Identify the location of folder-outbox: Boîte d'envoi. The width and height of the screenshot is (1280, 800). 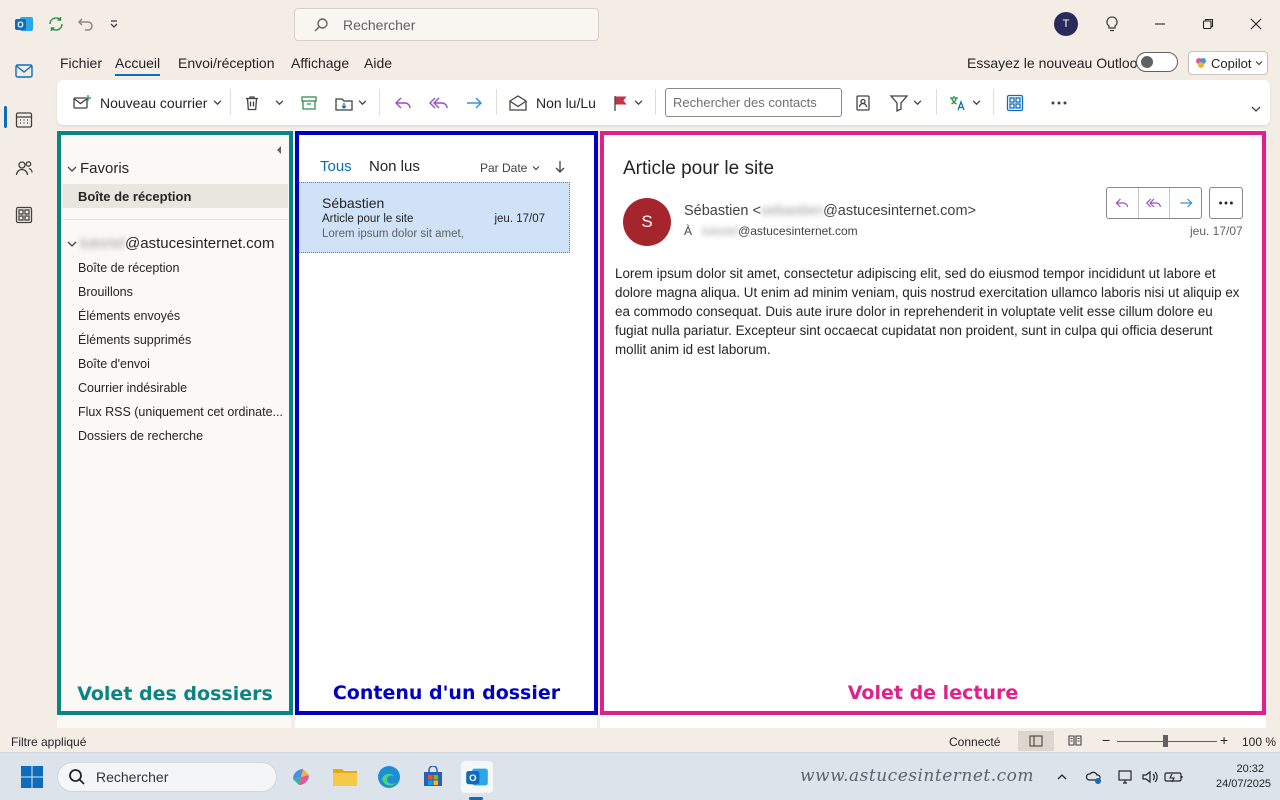
(114, 364).